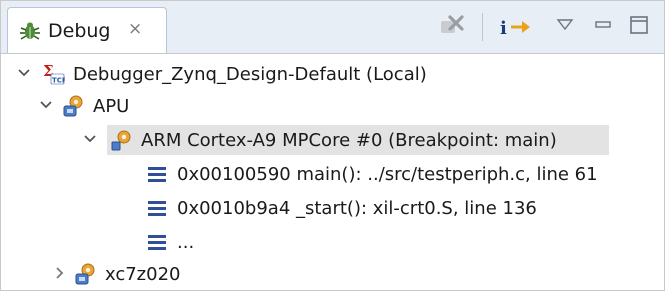 The width and height of the screenshot is (665, 291). Describe the element at coordinates (451, 29) in the screenshot. I see `remove-all-terminated-icon` at that location.